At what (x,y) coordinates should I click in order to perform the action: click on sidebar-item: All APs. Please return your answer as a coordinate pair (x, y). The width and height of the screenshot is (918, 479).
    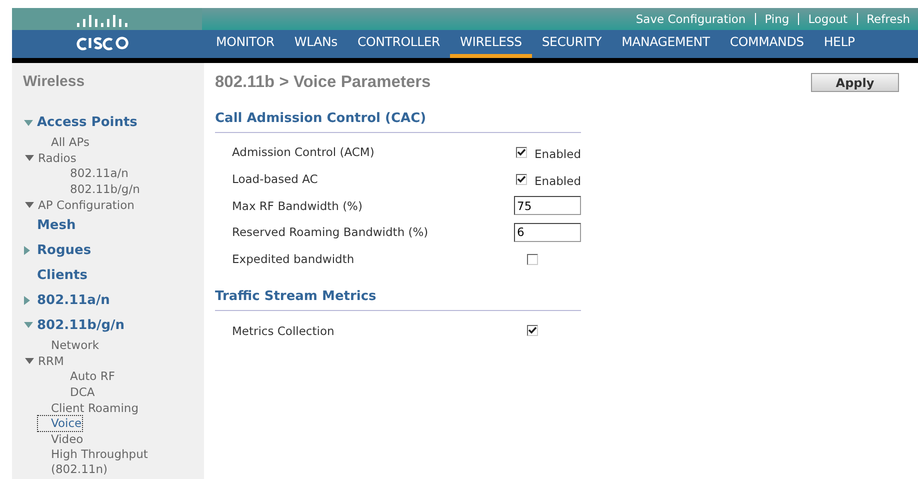
    Looking at the image, I should click on (64, 142).